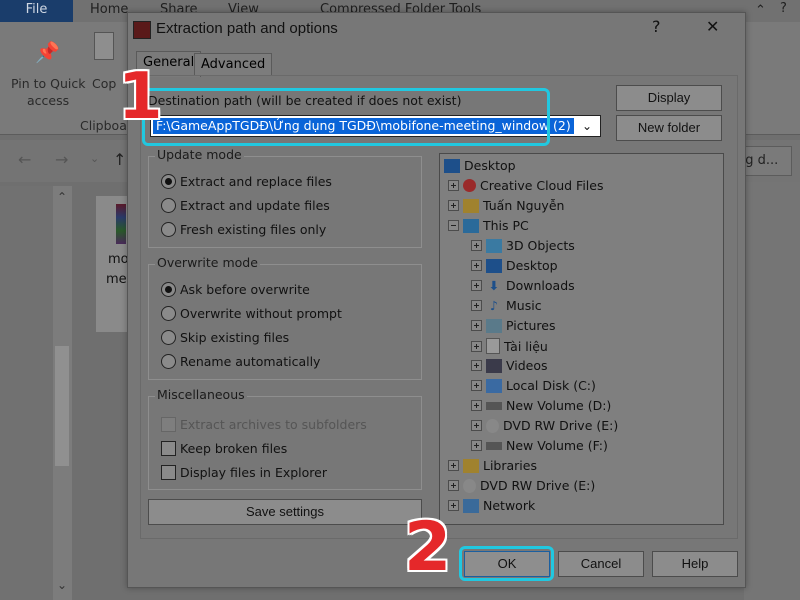  I want to click on new-folder-button: New folder, so click(669, 128).